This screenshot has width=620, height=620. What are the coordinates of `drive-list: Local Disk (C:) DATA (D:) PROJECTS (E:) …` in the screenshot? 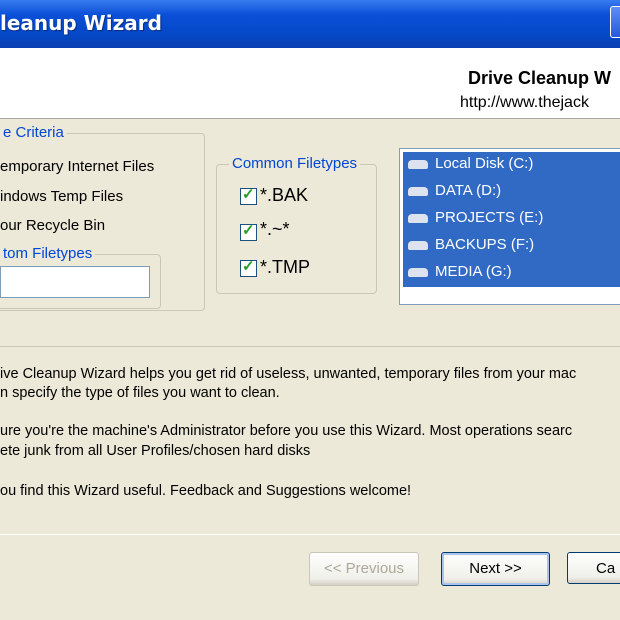 It's located at (509, 226).